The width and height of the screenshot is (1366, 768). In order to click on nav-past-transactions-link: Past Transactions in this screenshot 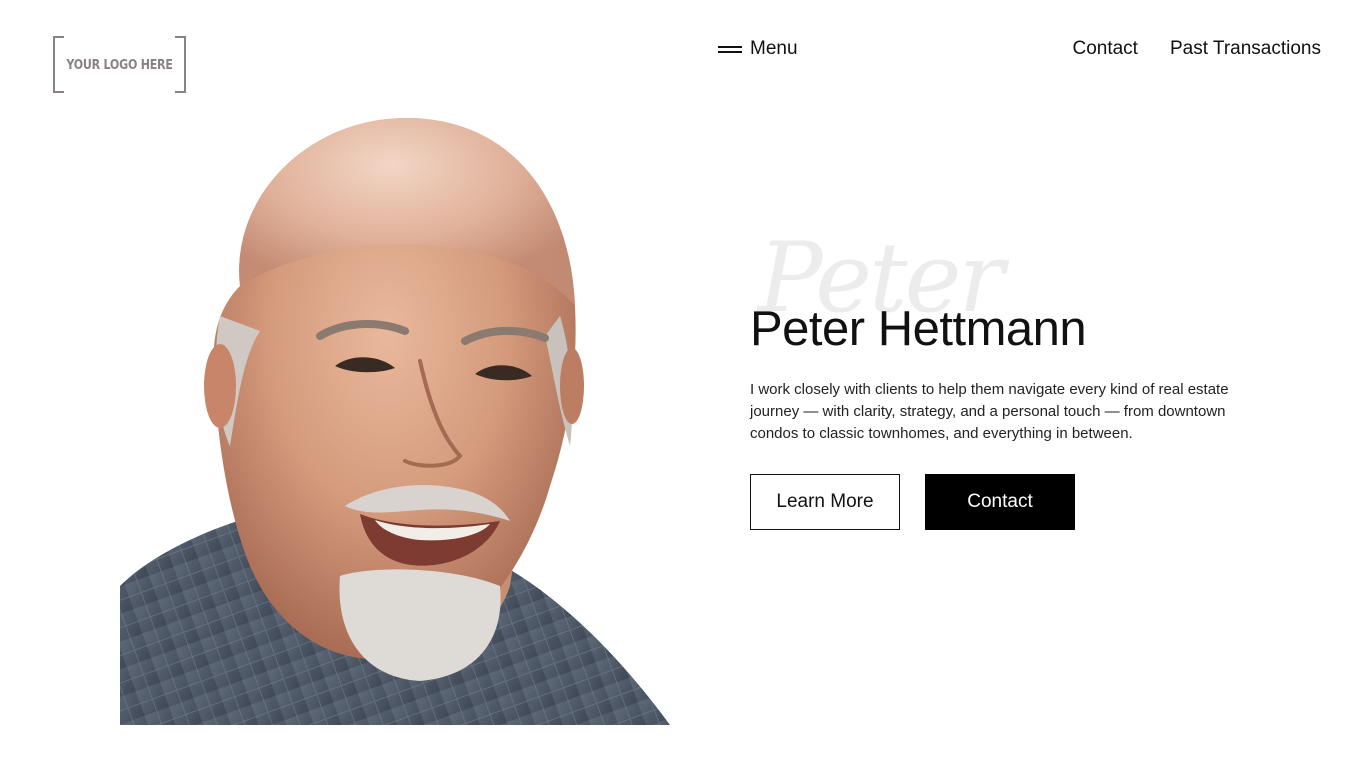, I will do `click(1245, 49)`.